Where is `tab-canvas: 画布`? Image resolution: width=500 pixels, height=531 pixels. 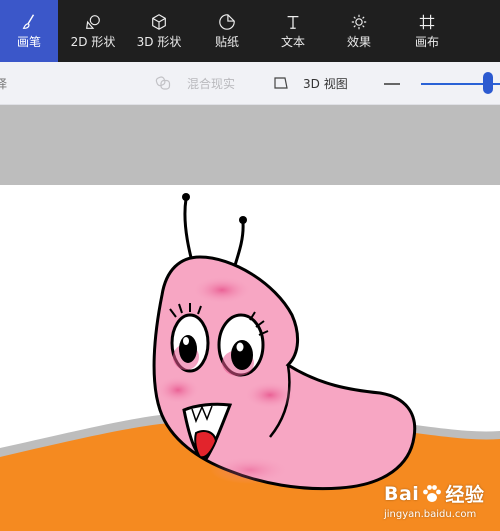 tab-canvas: 画布 is located at coordinates (427, 31).